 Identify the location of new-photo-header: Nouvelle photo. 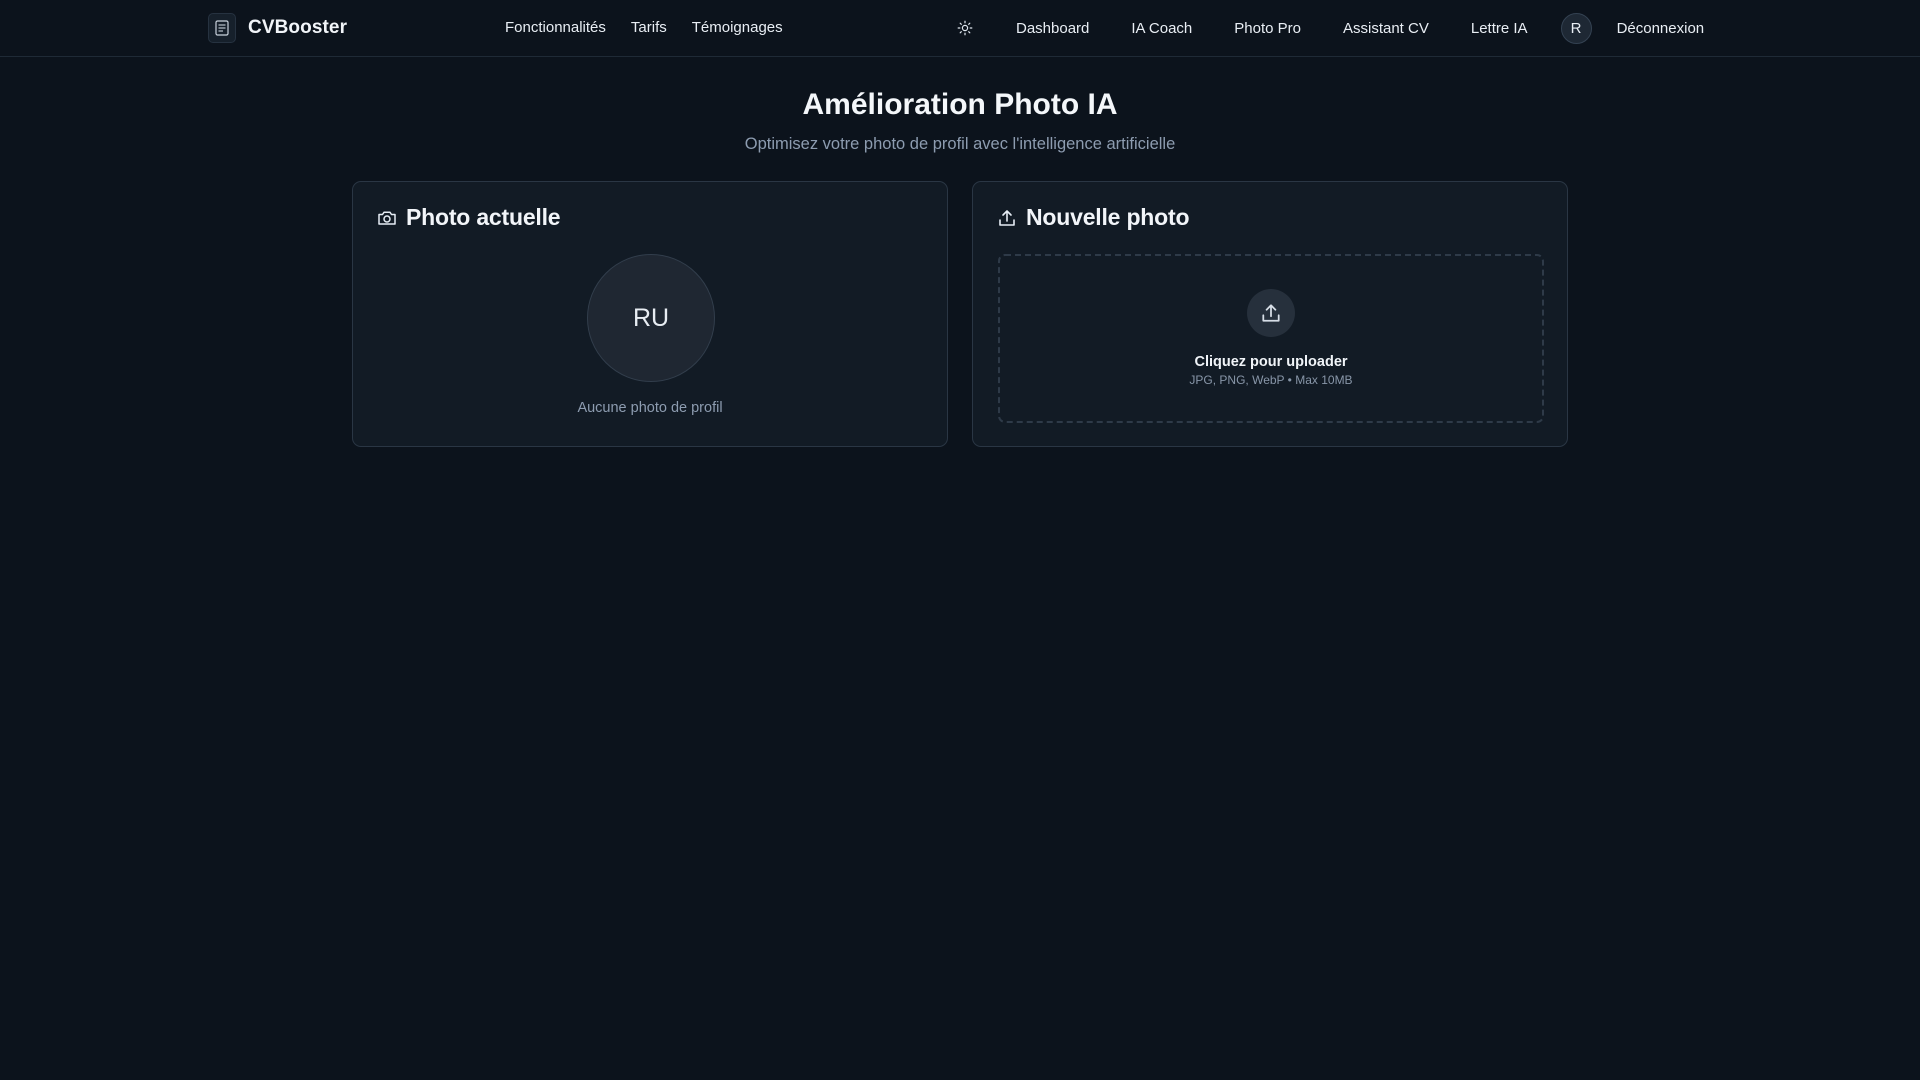
(1093, 217).